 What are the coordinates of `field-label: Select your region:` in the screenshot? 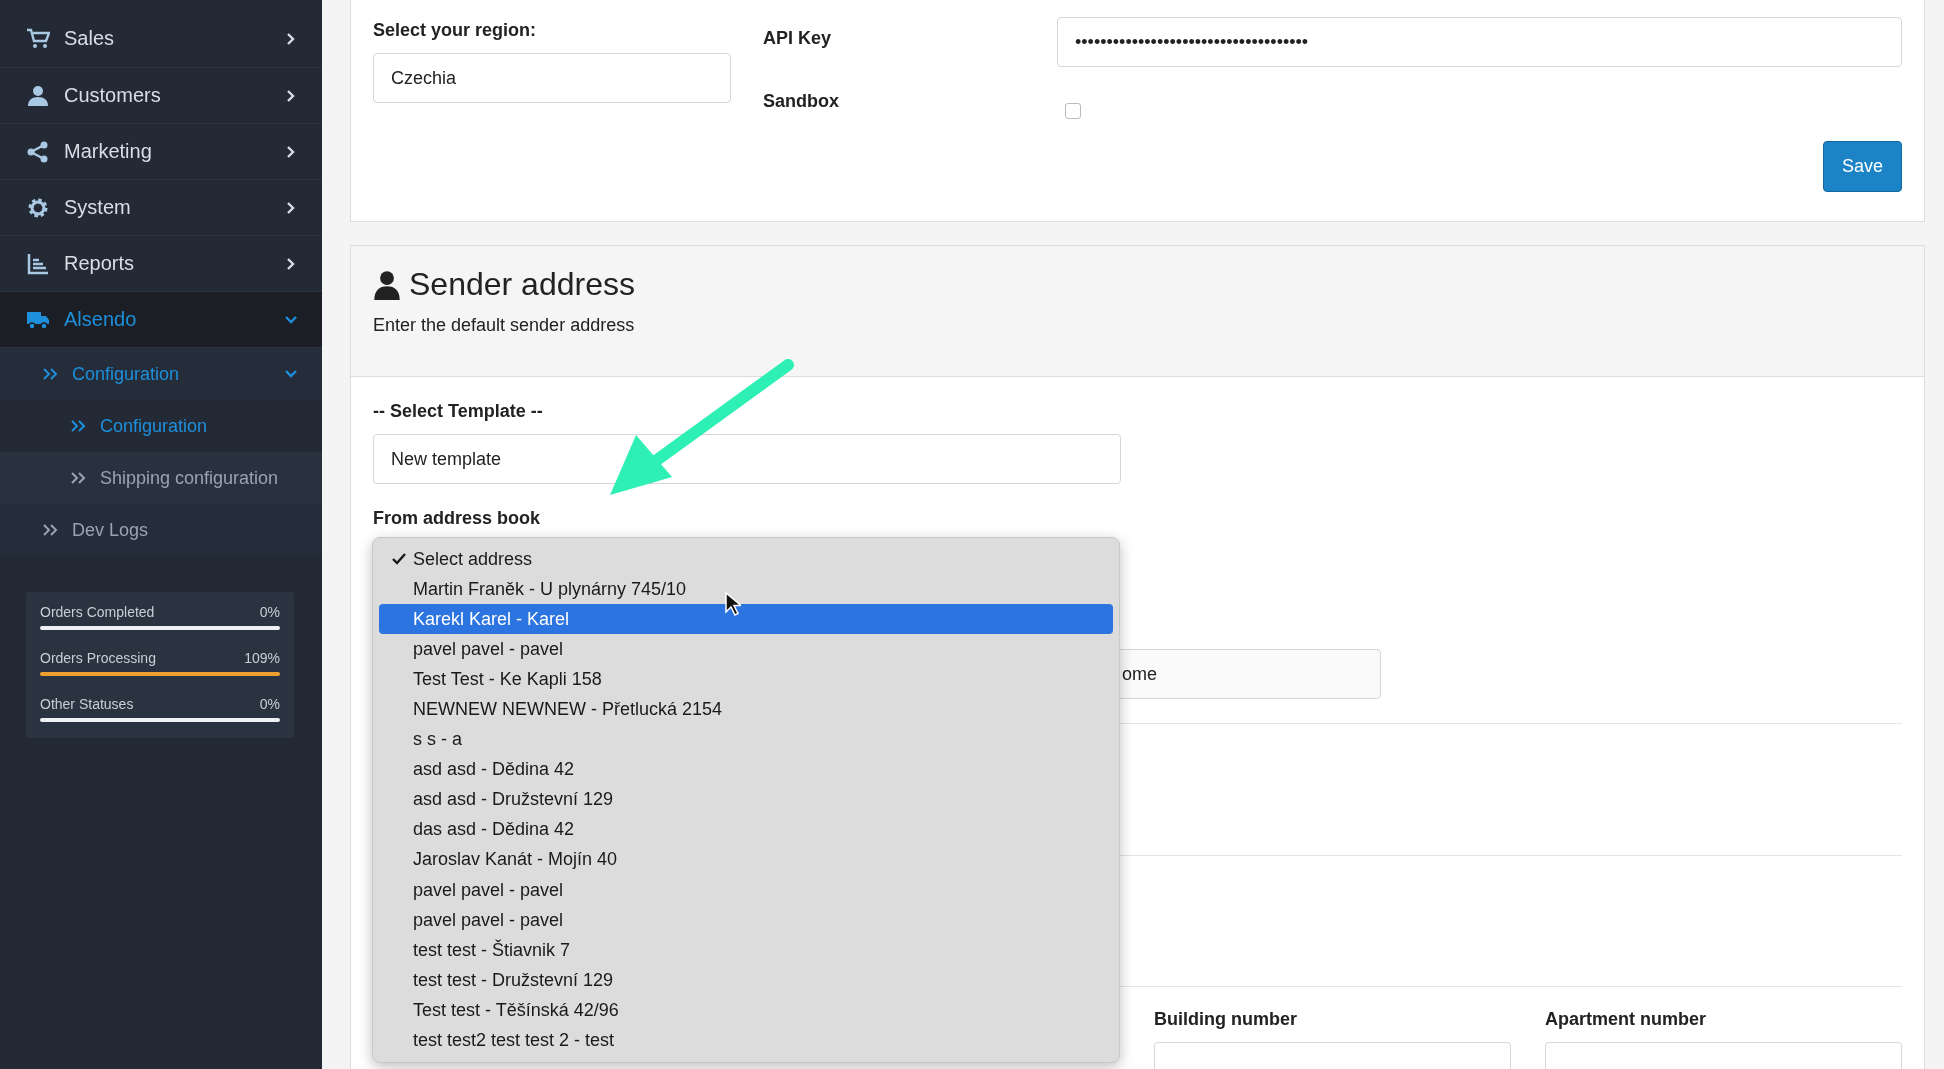 It's located at (455, 30).